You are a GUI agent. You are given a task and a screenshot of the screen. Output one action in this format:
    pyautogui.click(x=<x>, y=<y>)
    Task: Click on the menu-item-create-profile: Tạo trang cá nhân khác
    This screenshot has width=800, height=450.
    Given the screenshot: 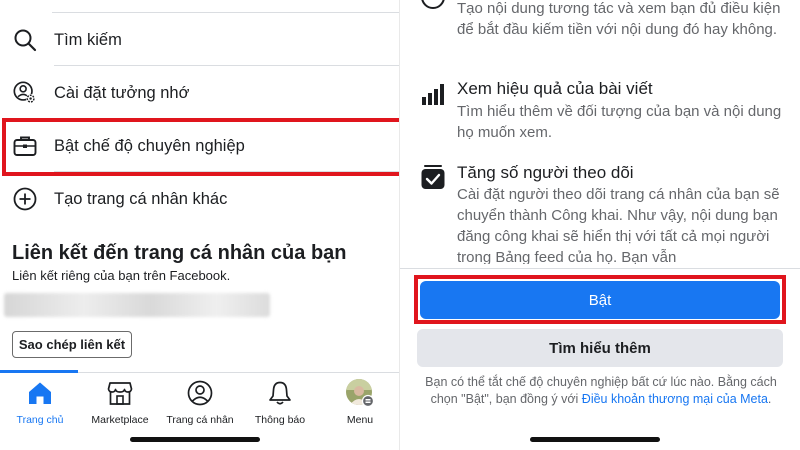 What is the action you would take?
    pyautogui.click(x=200, y=199)
    